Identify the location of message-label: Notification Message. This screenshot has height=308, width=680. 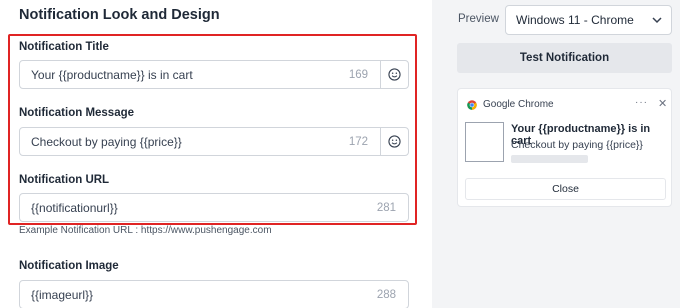
(77, 113).